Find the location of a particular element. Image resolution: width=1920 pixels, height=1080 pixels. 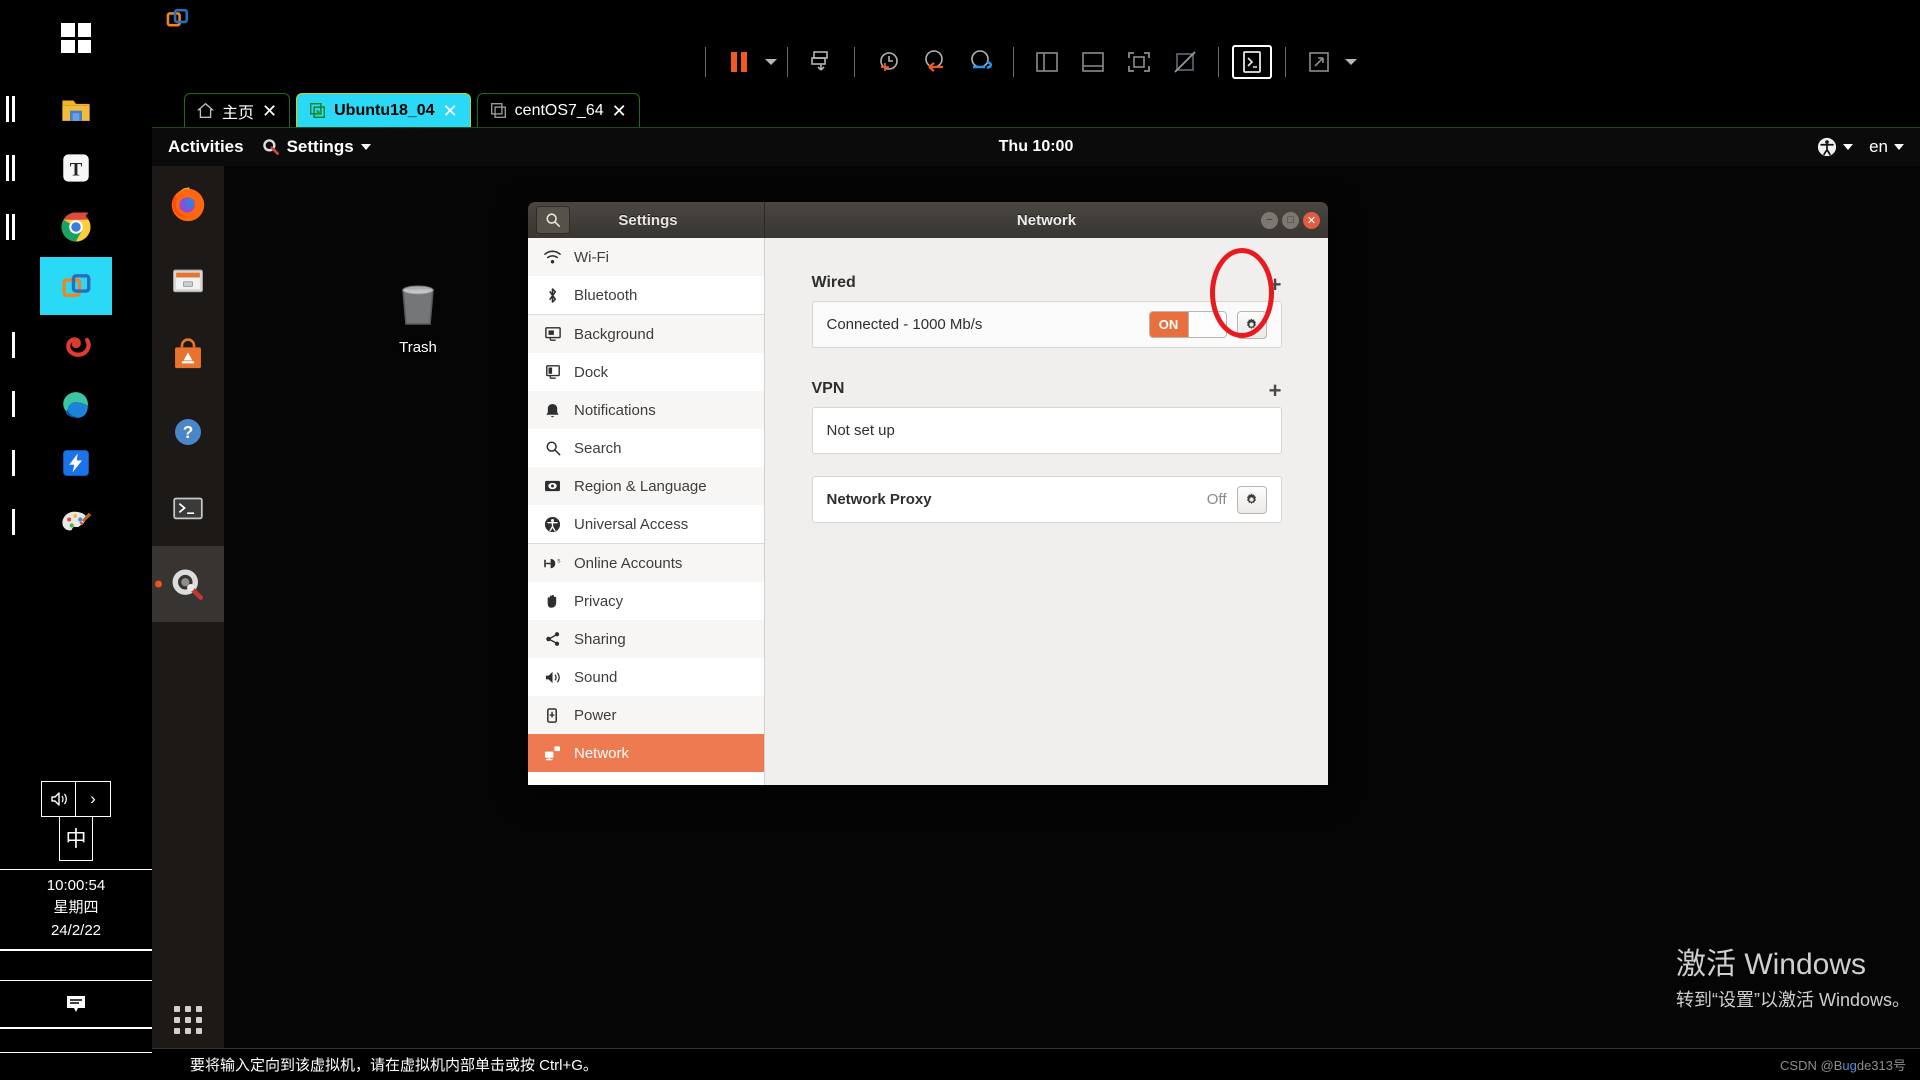

taskbar-item-lightning is located at coordinates (62, 463).